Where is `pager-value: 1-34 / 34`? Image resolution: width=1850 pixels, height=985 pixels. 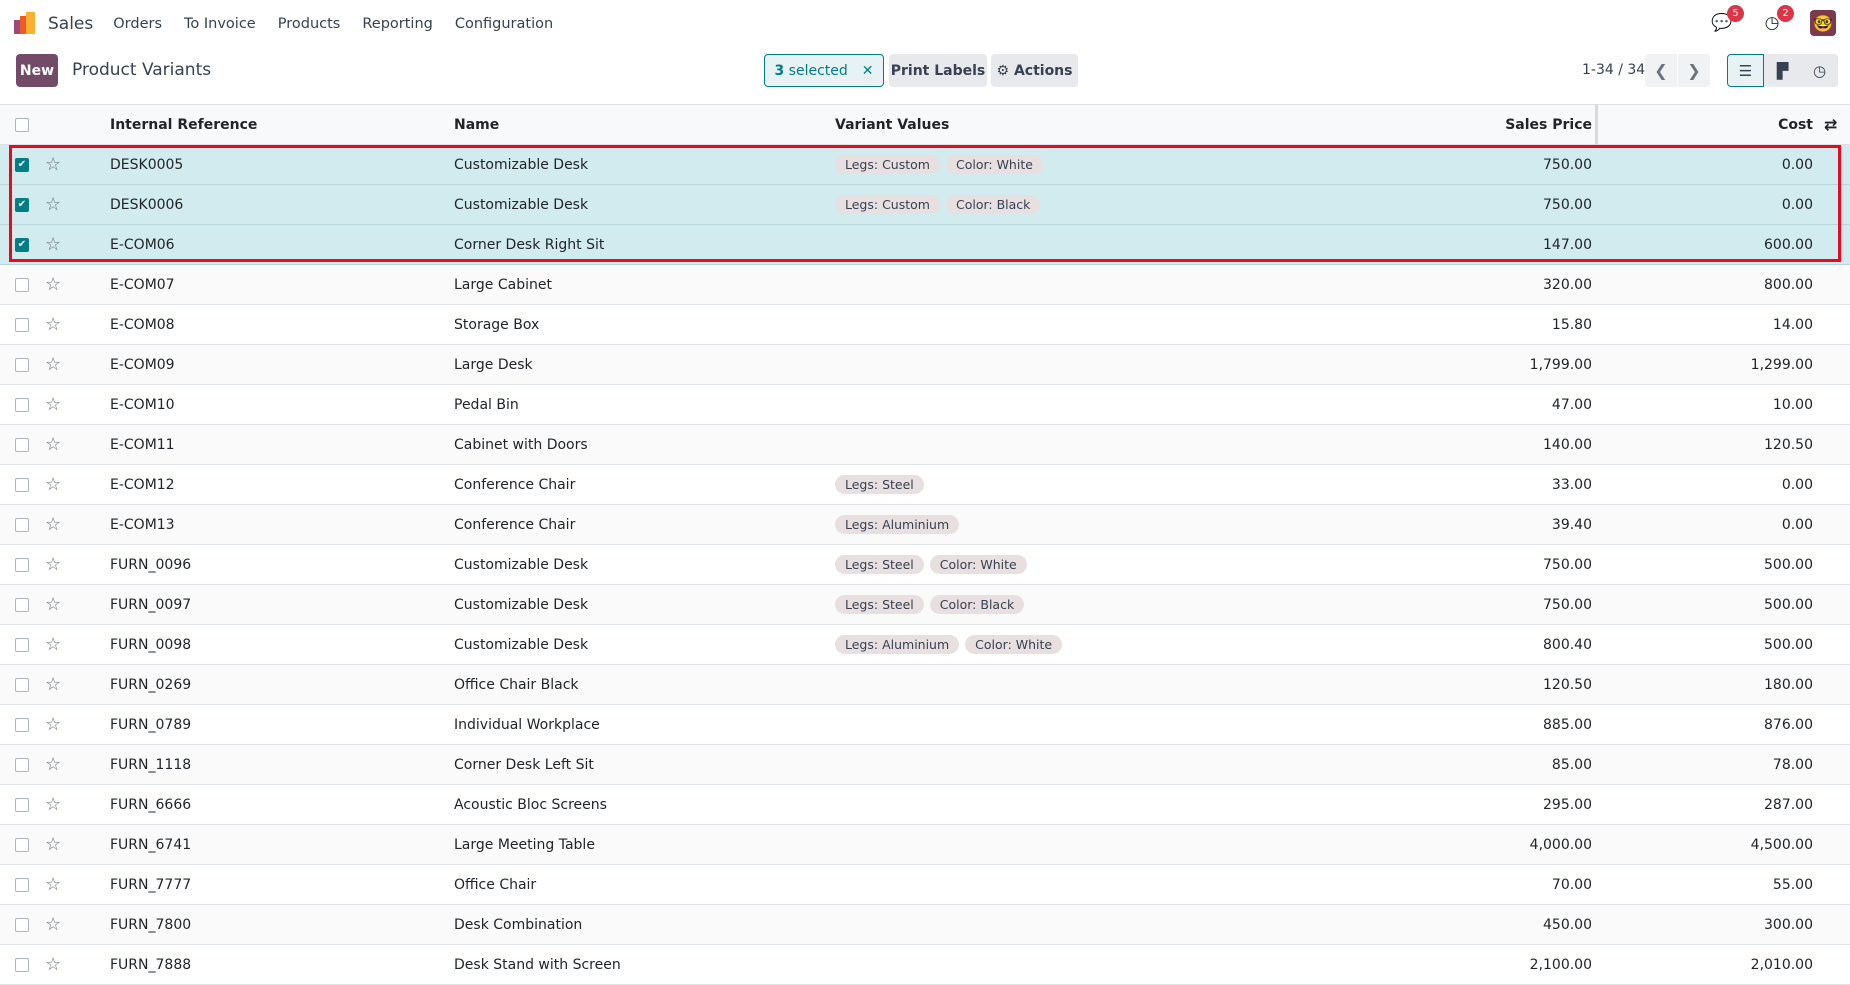 pager-value: 1-34 / 34 is located at coordinates (1613, 70).